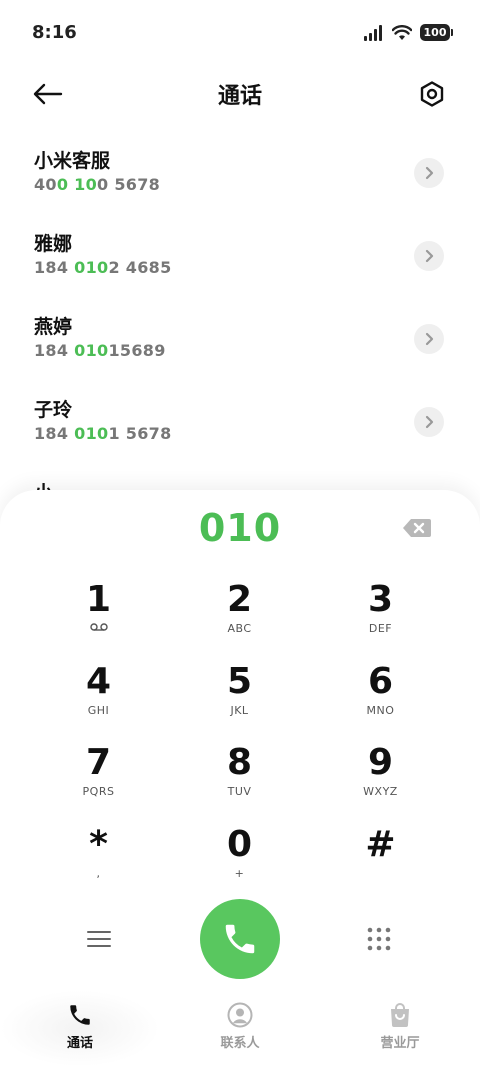 The width and height of the screenshot is (480, 1067). I want to click on contact-icon, so click(240, 1015).